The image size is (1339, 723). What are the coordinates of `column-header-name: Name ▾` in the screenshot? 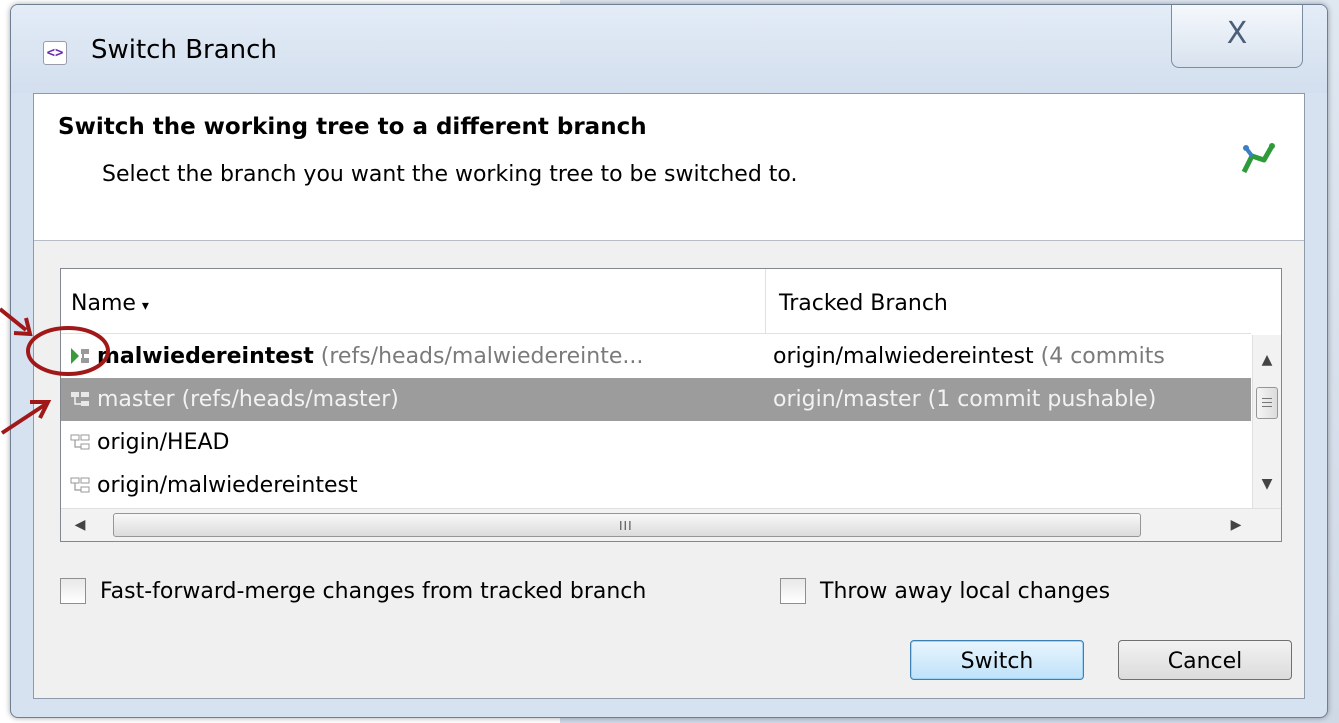 It's located at (416, 301).